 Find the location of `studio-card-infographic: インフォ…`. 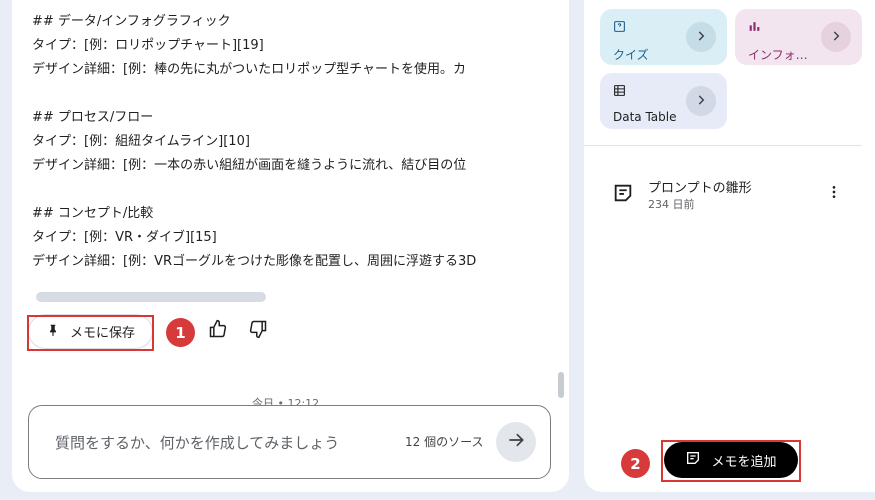

studio-card-infographic: インフォ… is located at coordinates (798, 37).